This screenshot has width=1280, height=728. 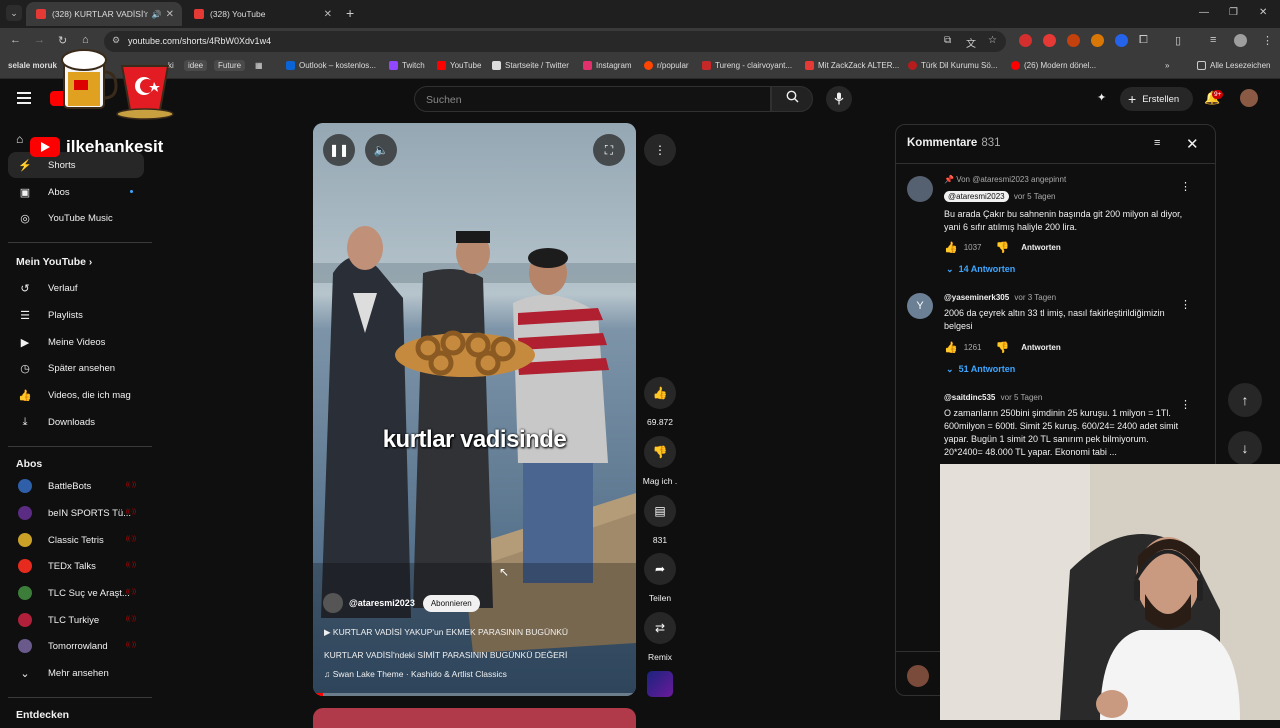 What do you see at coordinates (660, 569) in the screenshot?
I see `share-icon: ➦` at bounding box center [660, 569].